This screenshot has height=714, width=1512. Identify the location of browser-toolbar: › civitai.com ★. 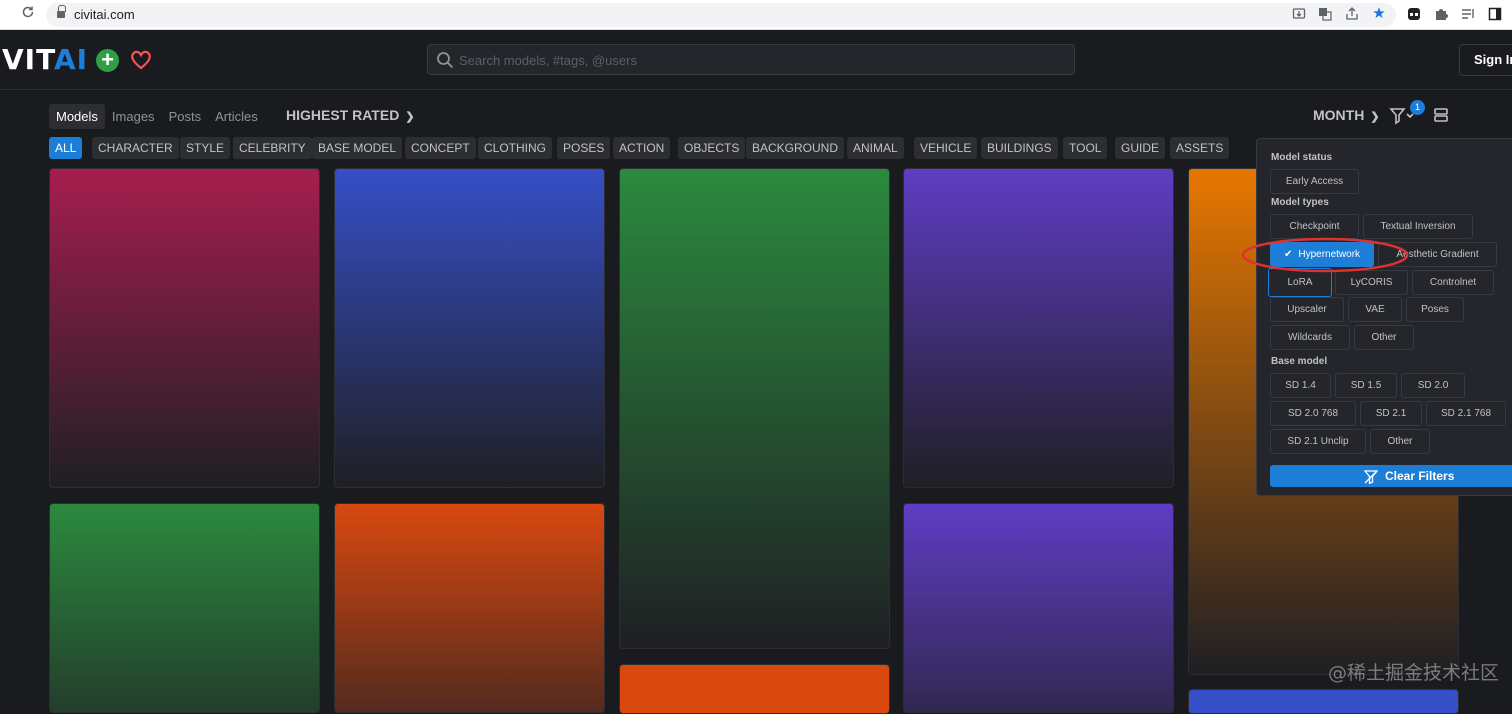
(756, 15).